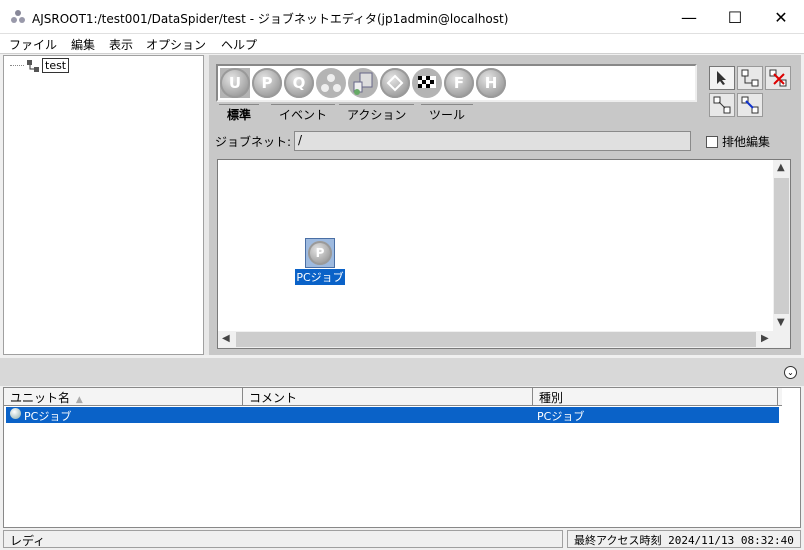 The width and height of the screenshot is (804, 550). I want to click on delete-connection-icon, so click(778, 78).